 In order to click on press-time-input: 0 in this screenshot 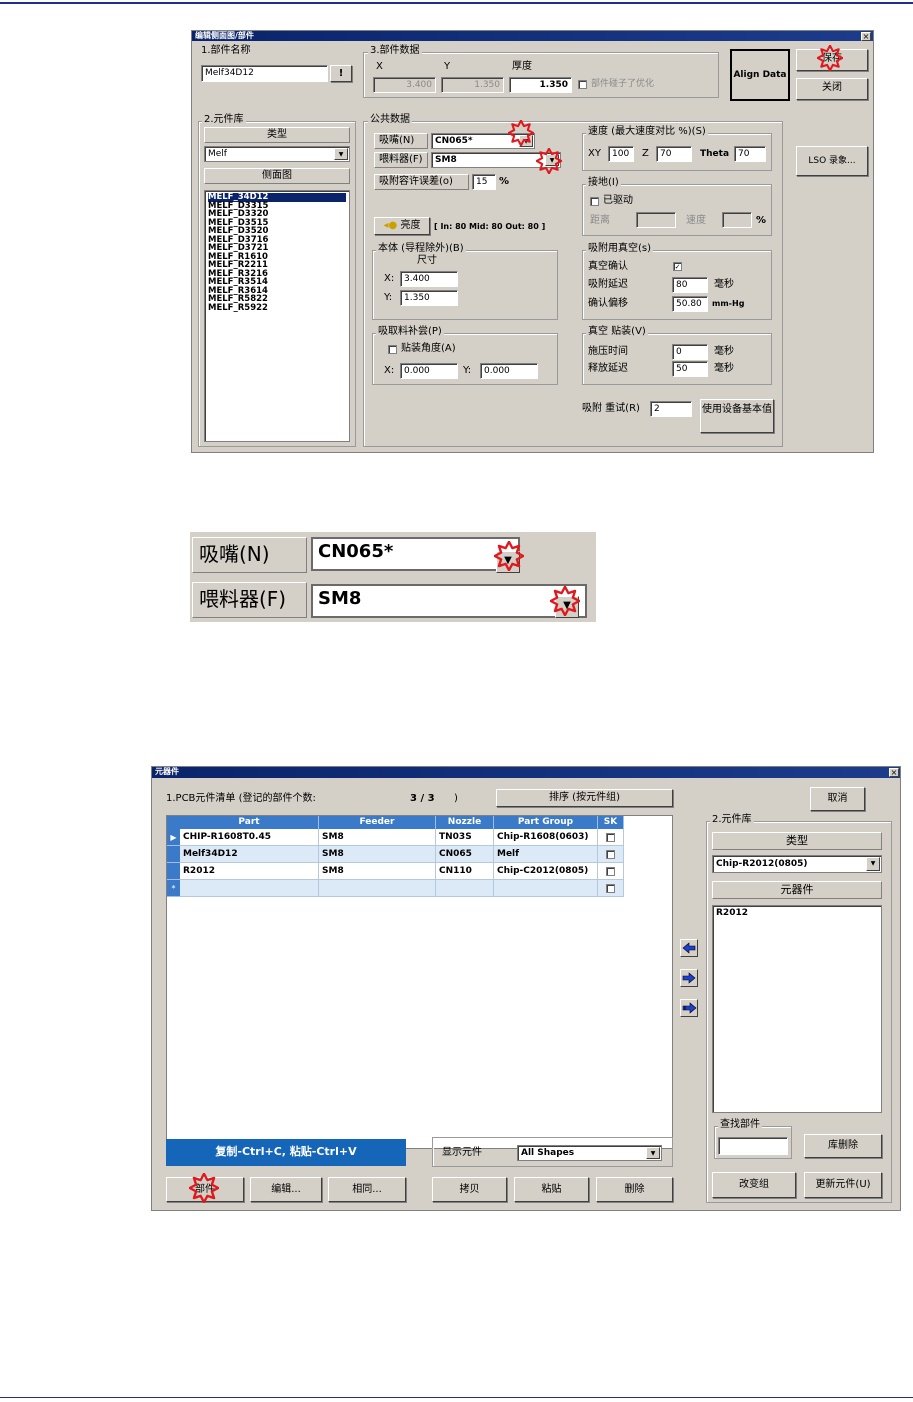, I will do `click(690, 352)`.